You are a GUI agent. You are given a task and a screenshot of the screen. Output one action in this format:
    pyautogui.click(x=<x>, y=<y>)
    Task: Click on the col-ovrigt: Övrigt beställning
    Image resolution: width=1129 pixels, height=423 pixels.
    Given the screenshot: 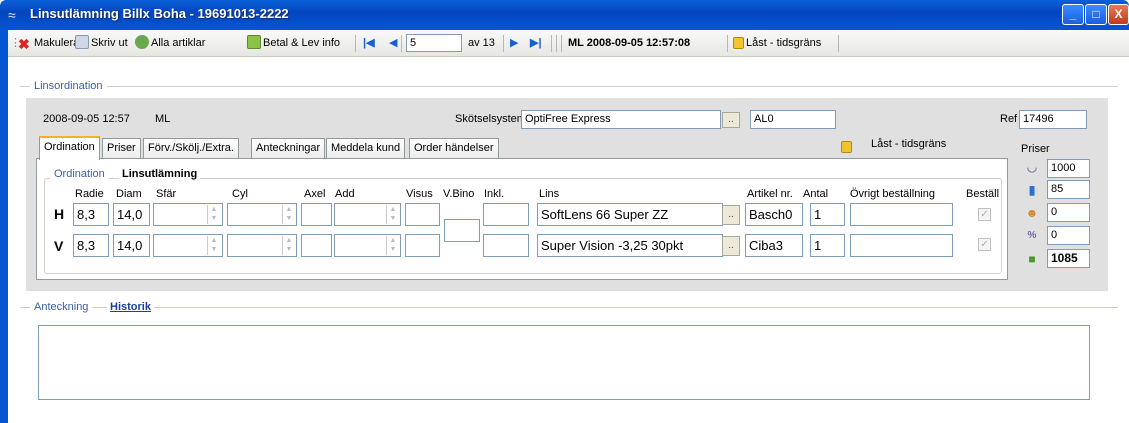 What is the action you would take?
    pyautogui.click(x=892, y=194)
    